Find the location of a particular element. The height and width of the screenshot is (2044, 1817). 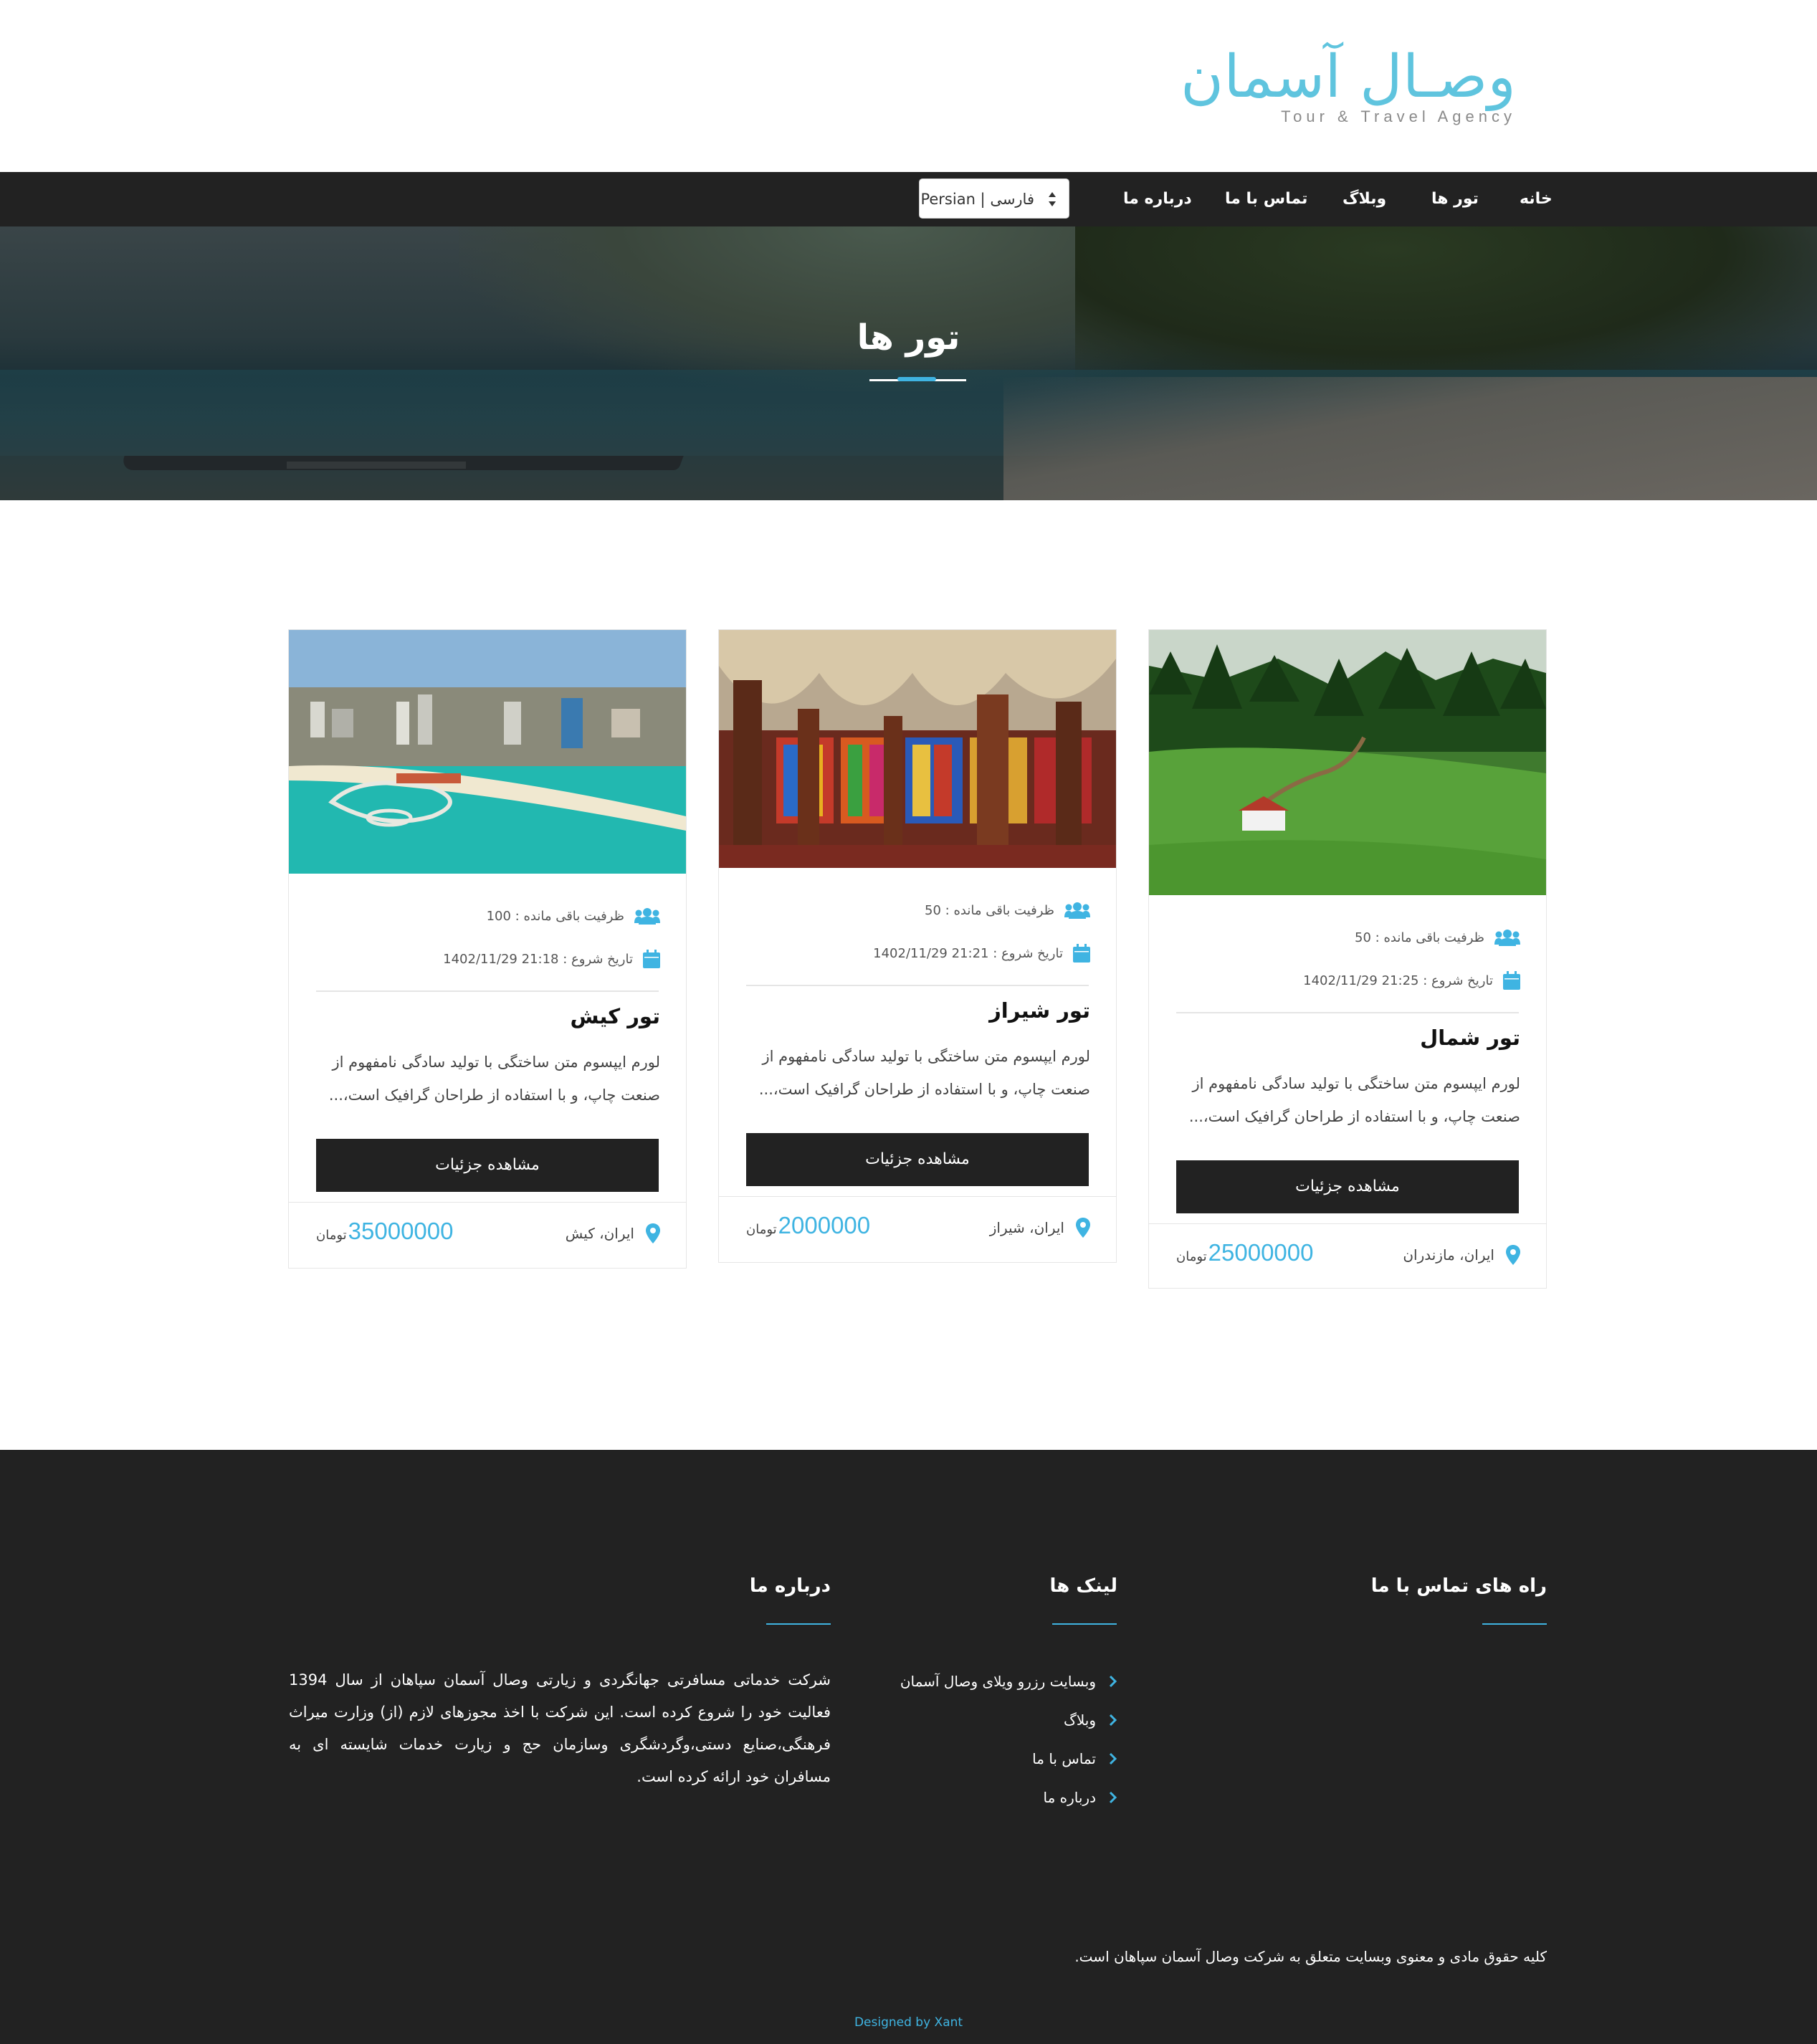

tour-location: ایران، شیراز is located at coordinates (1040, 1228).